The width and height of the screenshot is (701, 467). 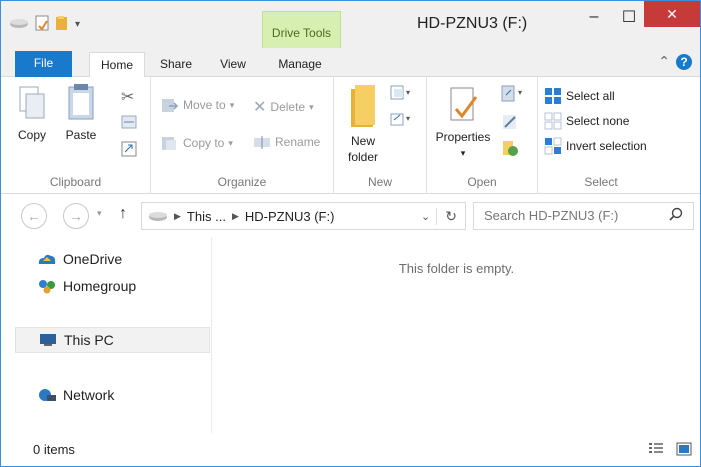 What do you see at coordinates (402, 94) in the screenshot?
I see `new-item-icon: ▾` at bounding box center [402, 94].